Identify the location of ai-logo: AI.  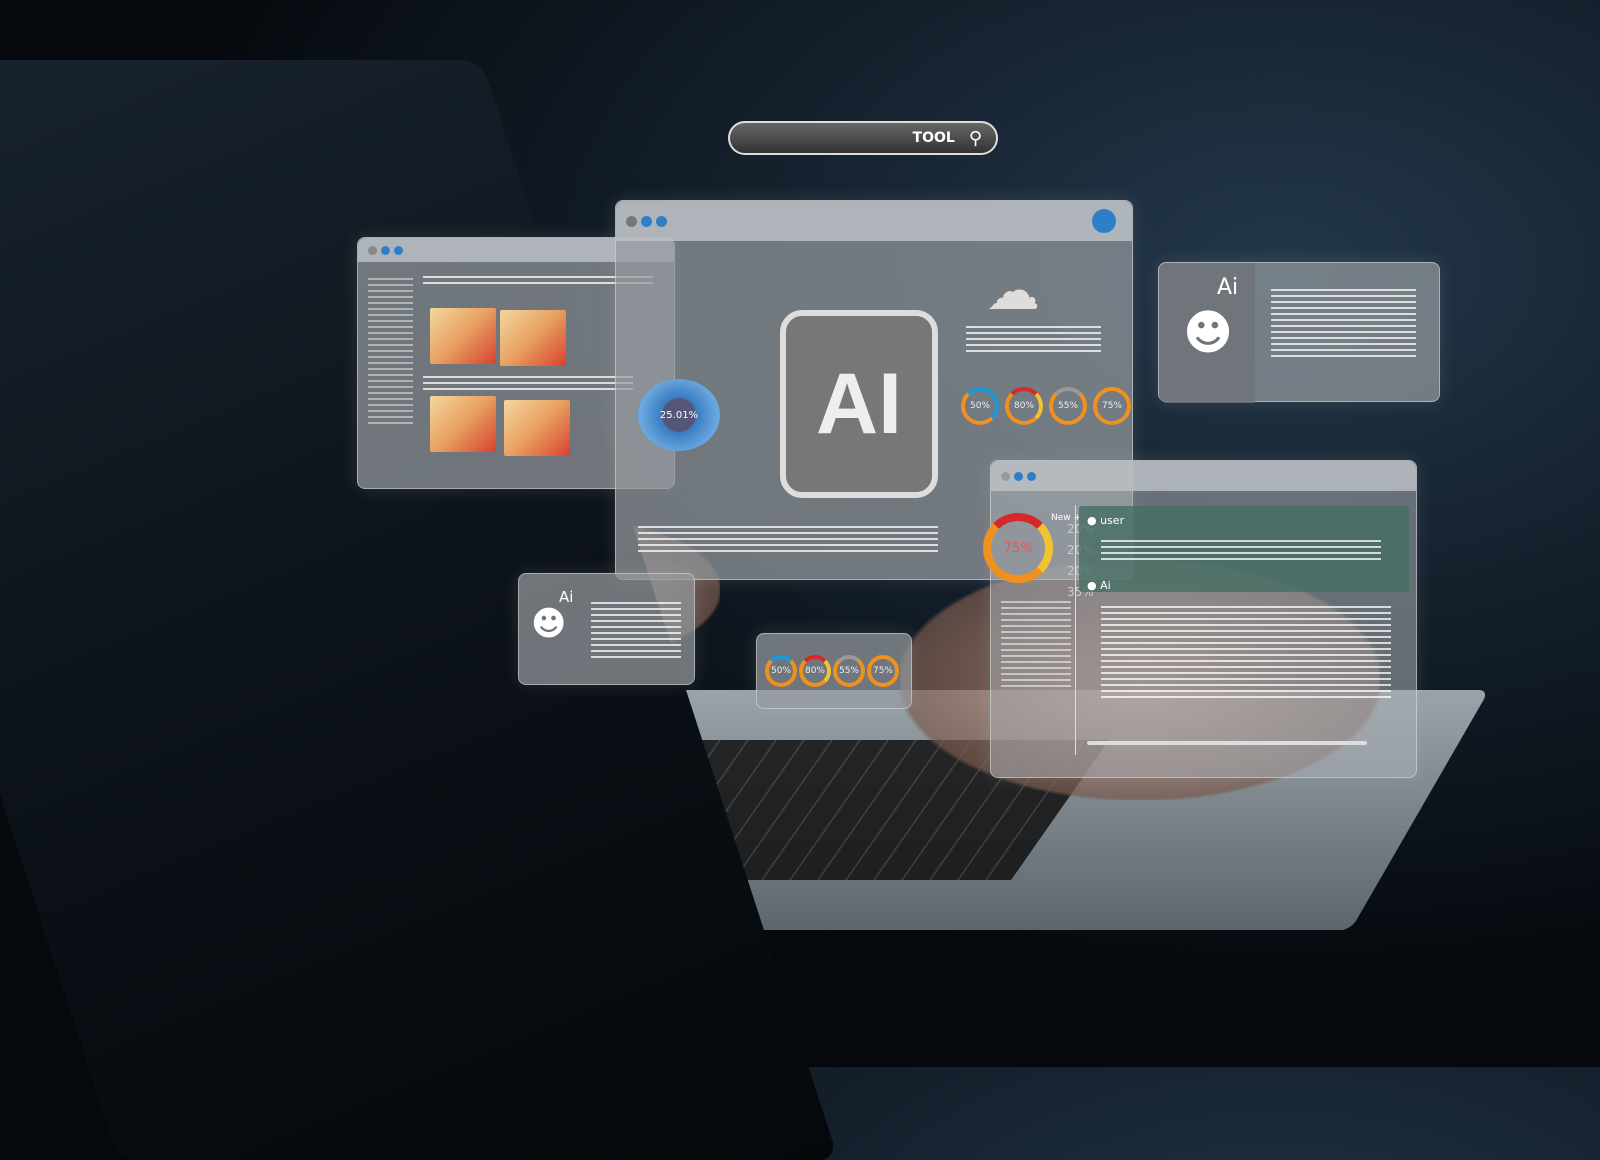
(859, 404).